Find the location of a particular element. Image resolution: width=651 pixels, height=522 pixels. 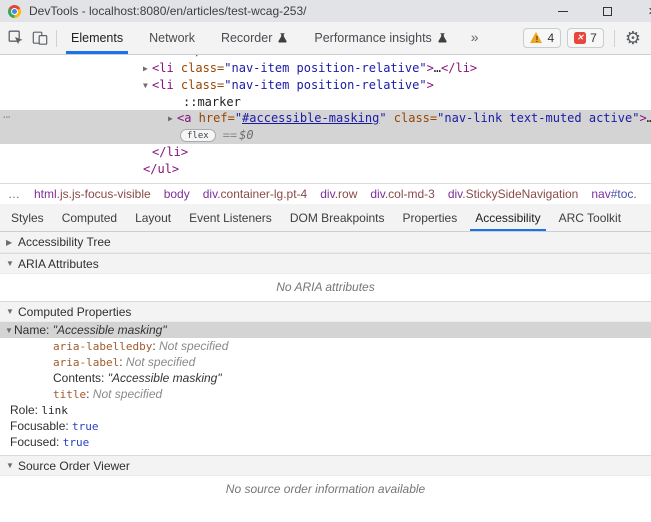

inspect-cursor-icon is located at coordinates (15, 37).